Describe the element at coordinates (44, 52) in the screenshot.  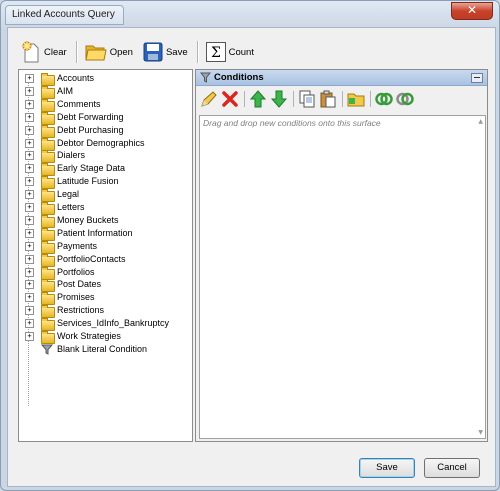
I see `clear-button: Clear` at that location.